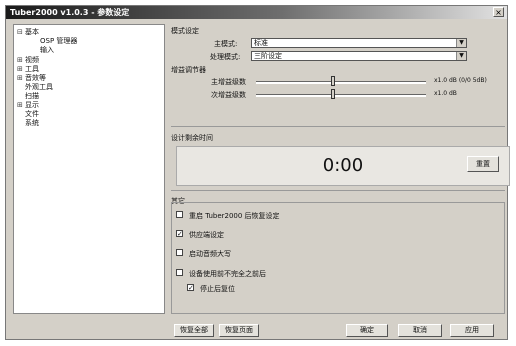  I want to click on reset-timer-button: 重置, so click(483, 164).